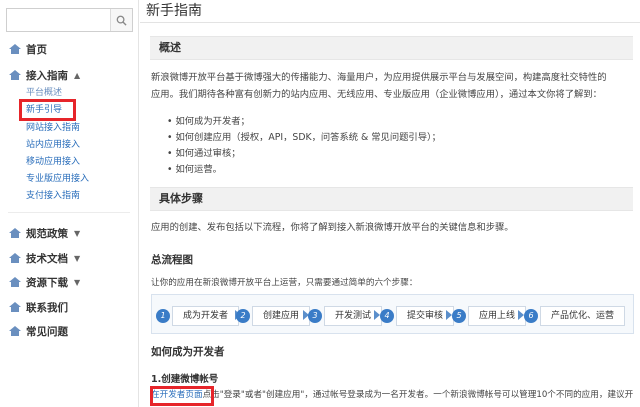 The width and height of the screenshot is (640, 407). Describe the element at coordinates (53, 162) in the screenshot. I see `sidebar-subitem-mobile-app: 移动应用接入` at that location.